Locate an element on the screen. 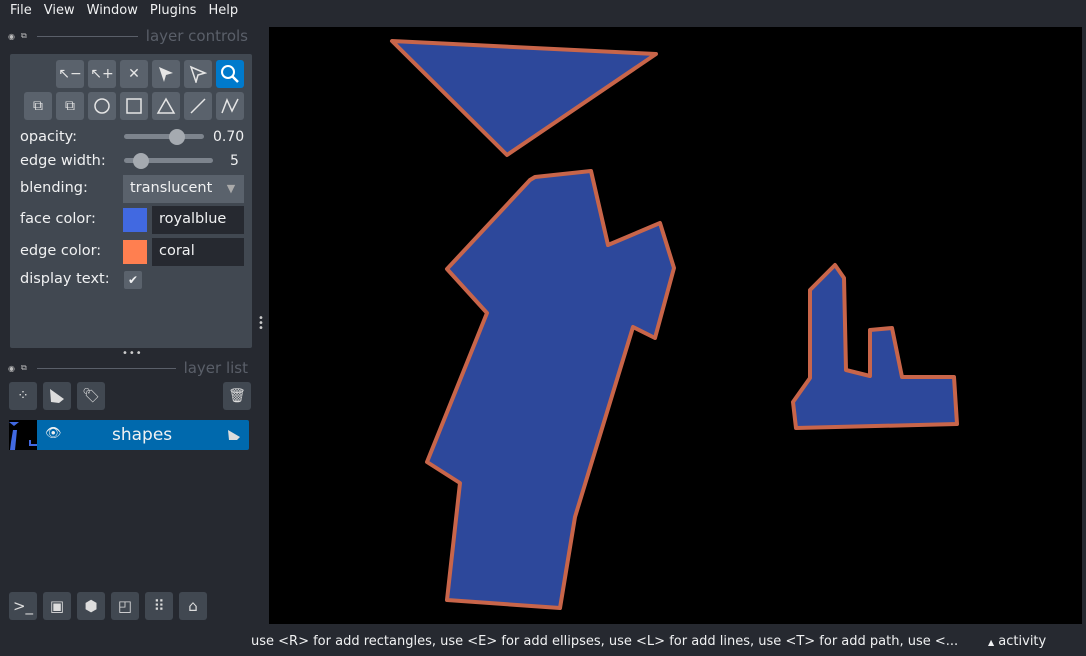 Image resolution: width=1086 pixels, height=656 pixels. direct-select-icon is located at coordinates (198, 74).